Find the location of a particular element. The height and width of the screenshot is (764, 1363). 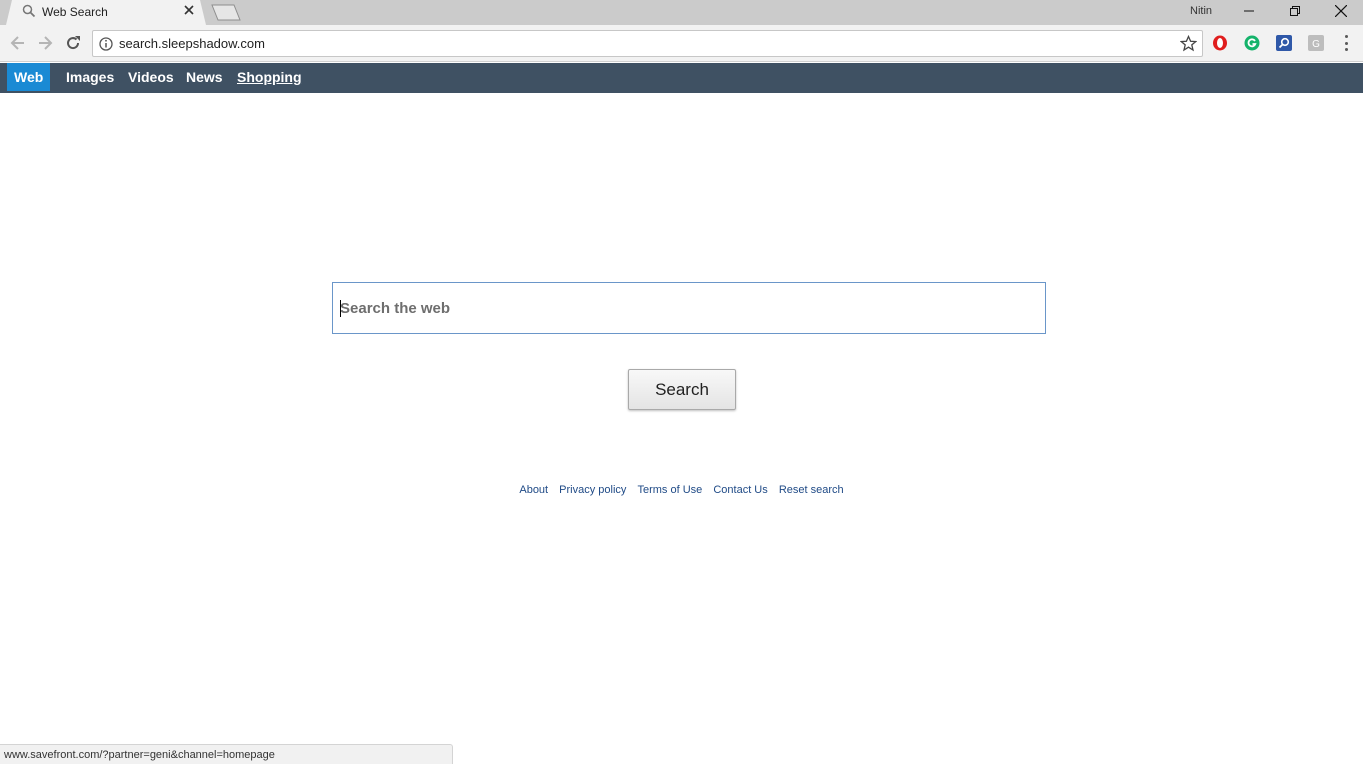

browser-toolbar: search.sleepshadow.com G is located at coordinates (681, 43).